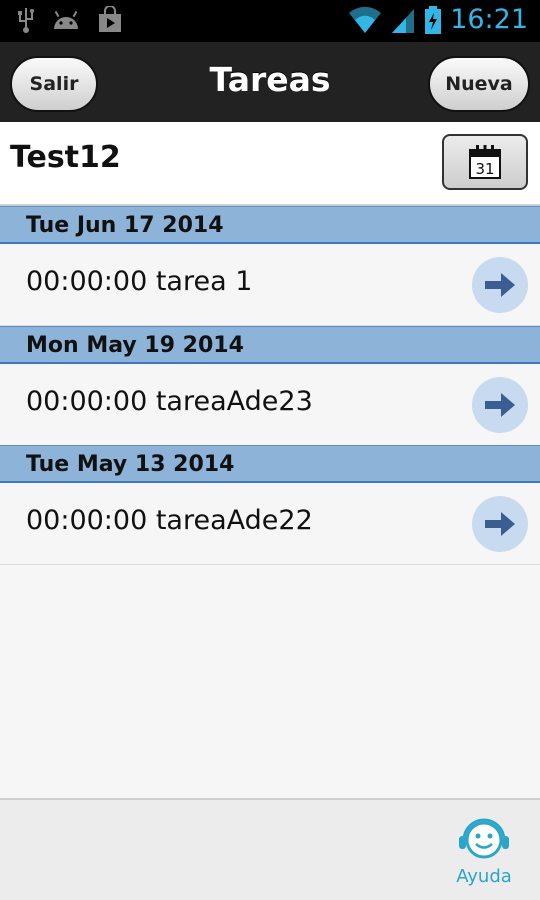  Describe the element at coordinates (130, 464) in the screenshot. I see `date-header-label: Tue May 13 2014` at that location.